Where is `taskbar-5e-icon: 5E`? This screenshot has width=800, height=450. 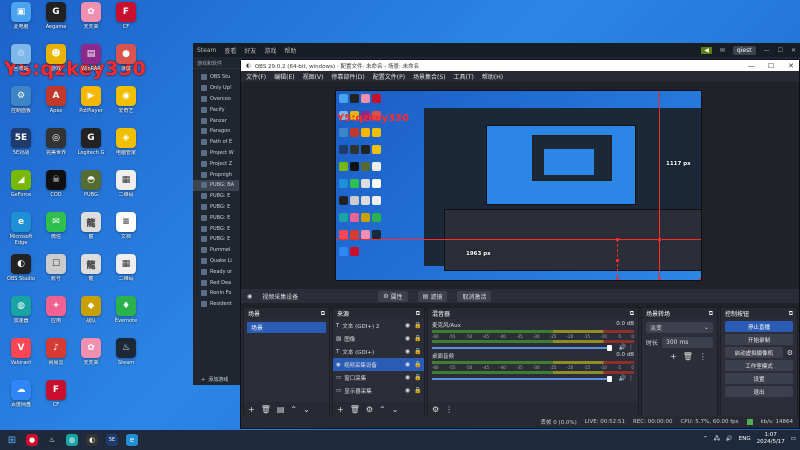
taskbar-5e-icon: 5E is located at coordinates (112, 440).